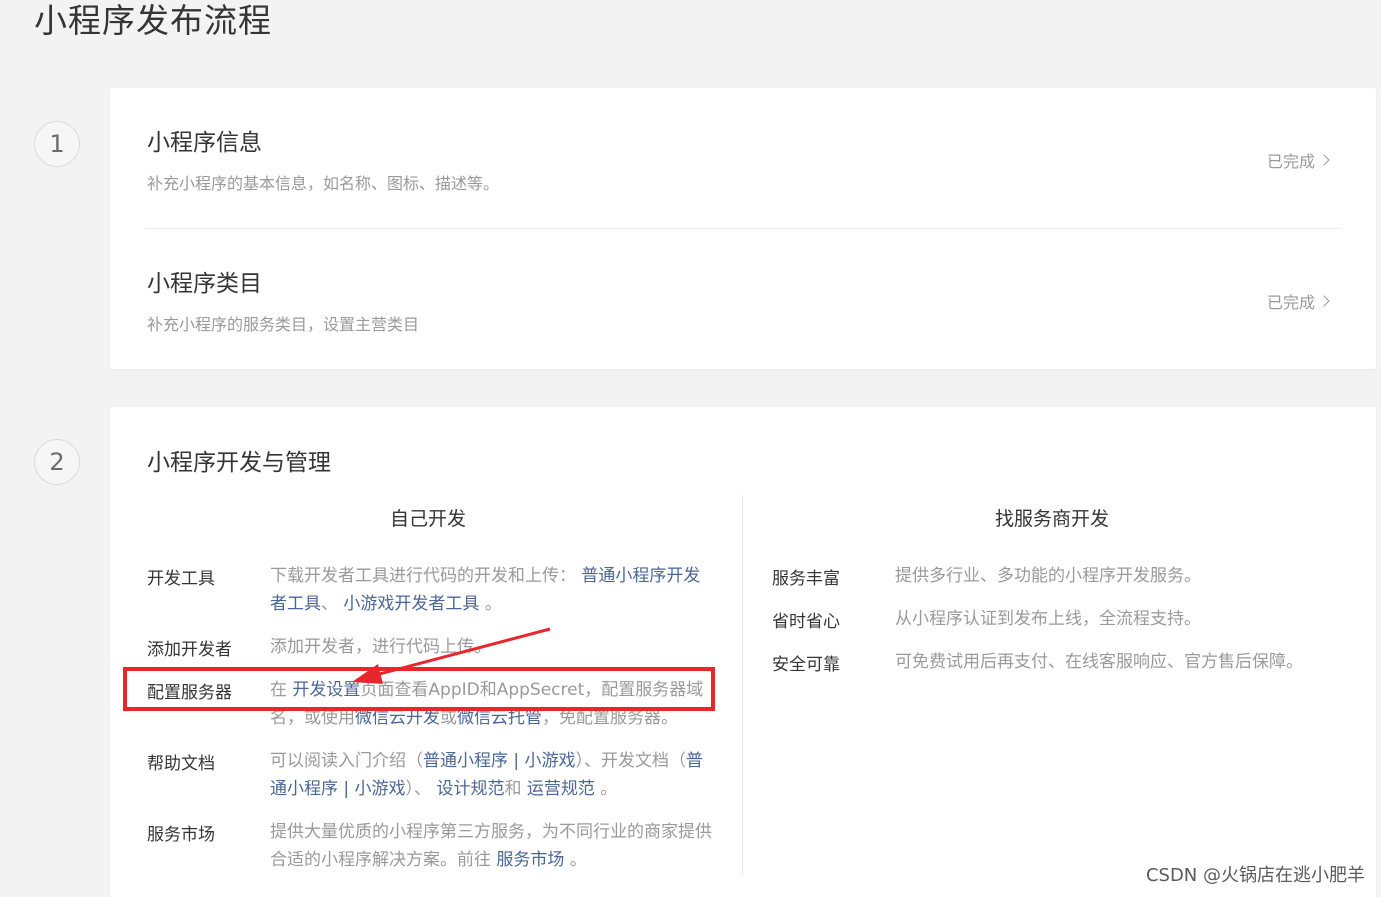  I want to click on miniprogram-category-status-link: 已完成, so click(1298, 301).